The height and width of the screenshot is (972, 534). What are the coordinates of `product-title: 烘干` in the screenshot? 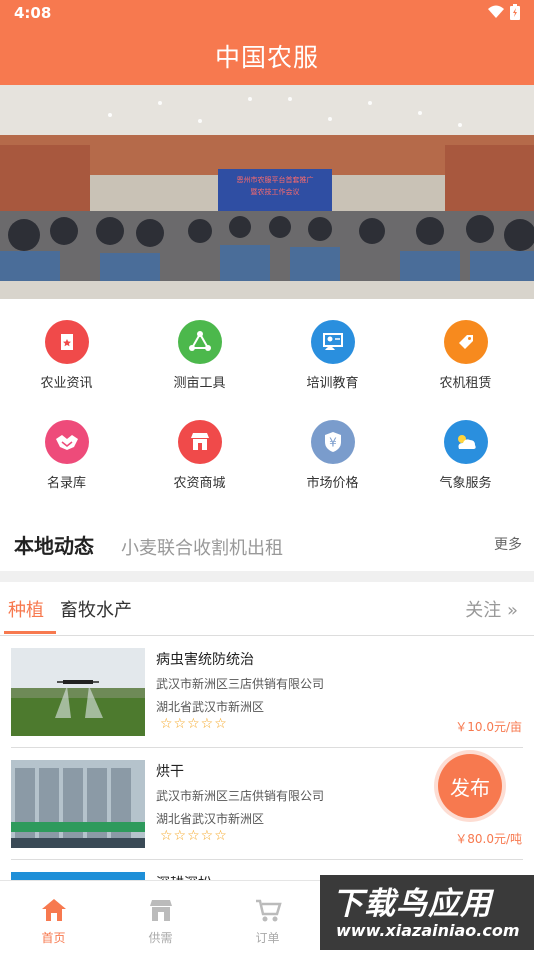 It's located at (170, 772).